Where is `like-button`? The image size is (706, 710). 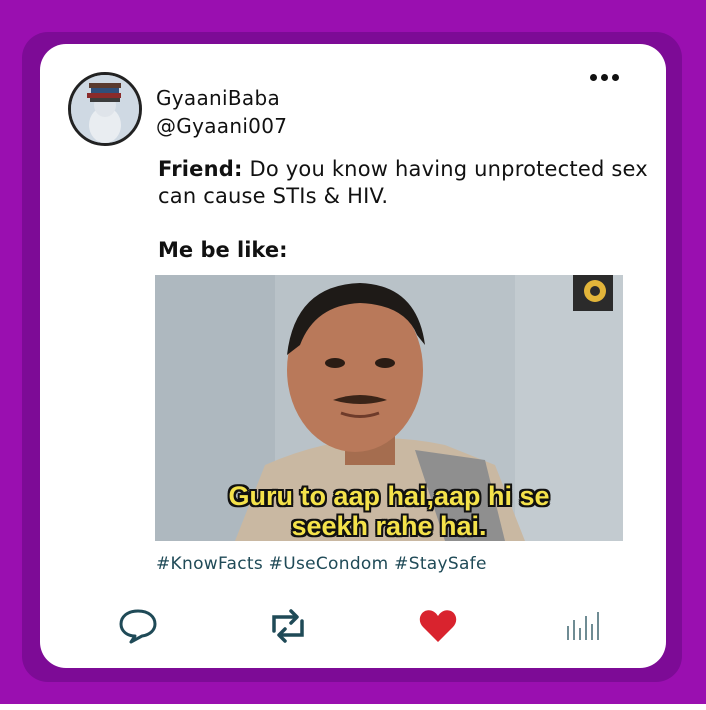 like-button is located at coordinates (438, 626).